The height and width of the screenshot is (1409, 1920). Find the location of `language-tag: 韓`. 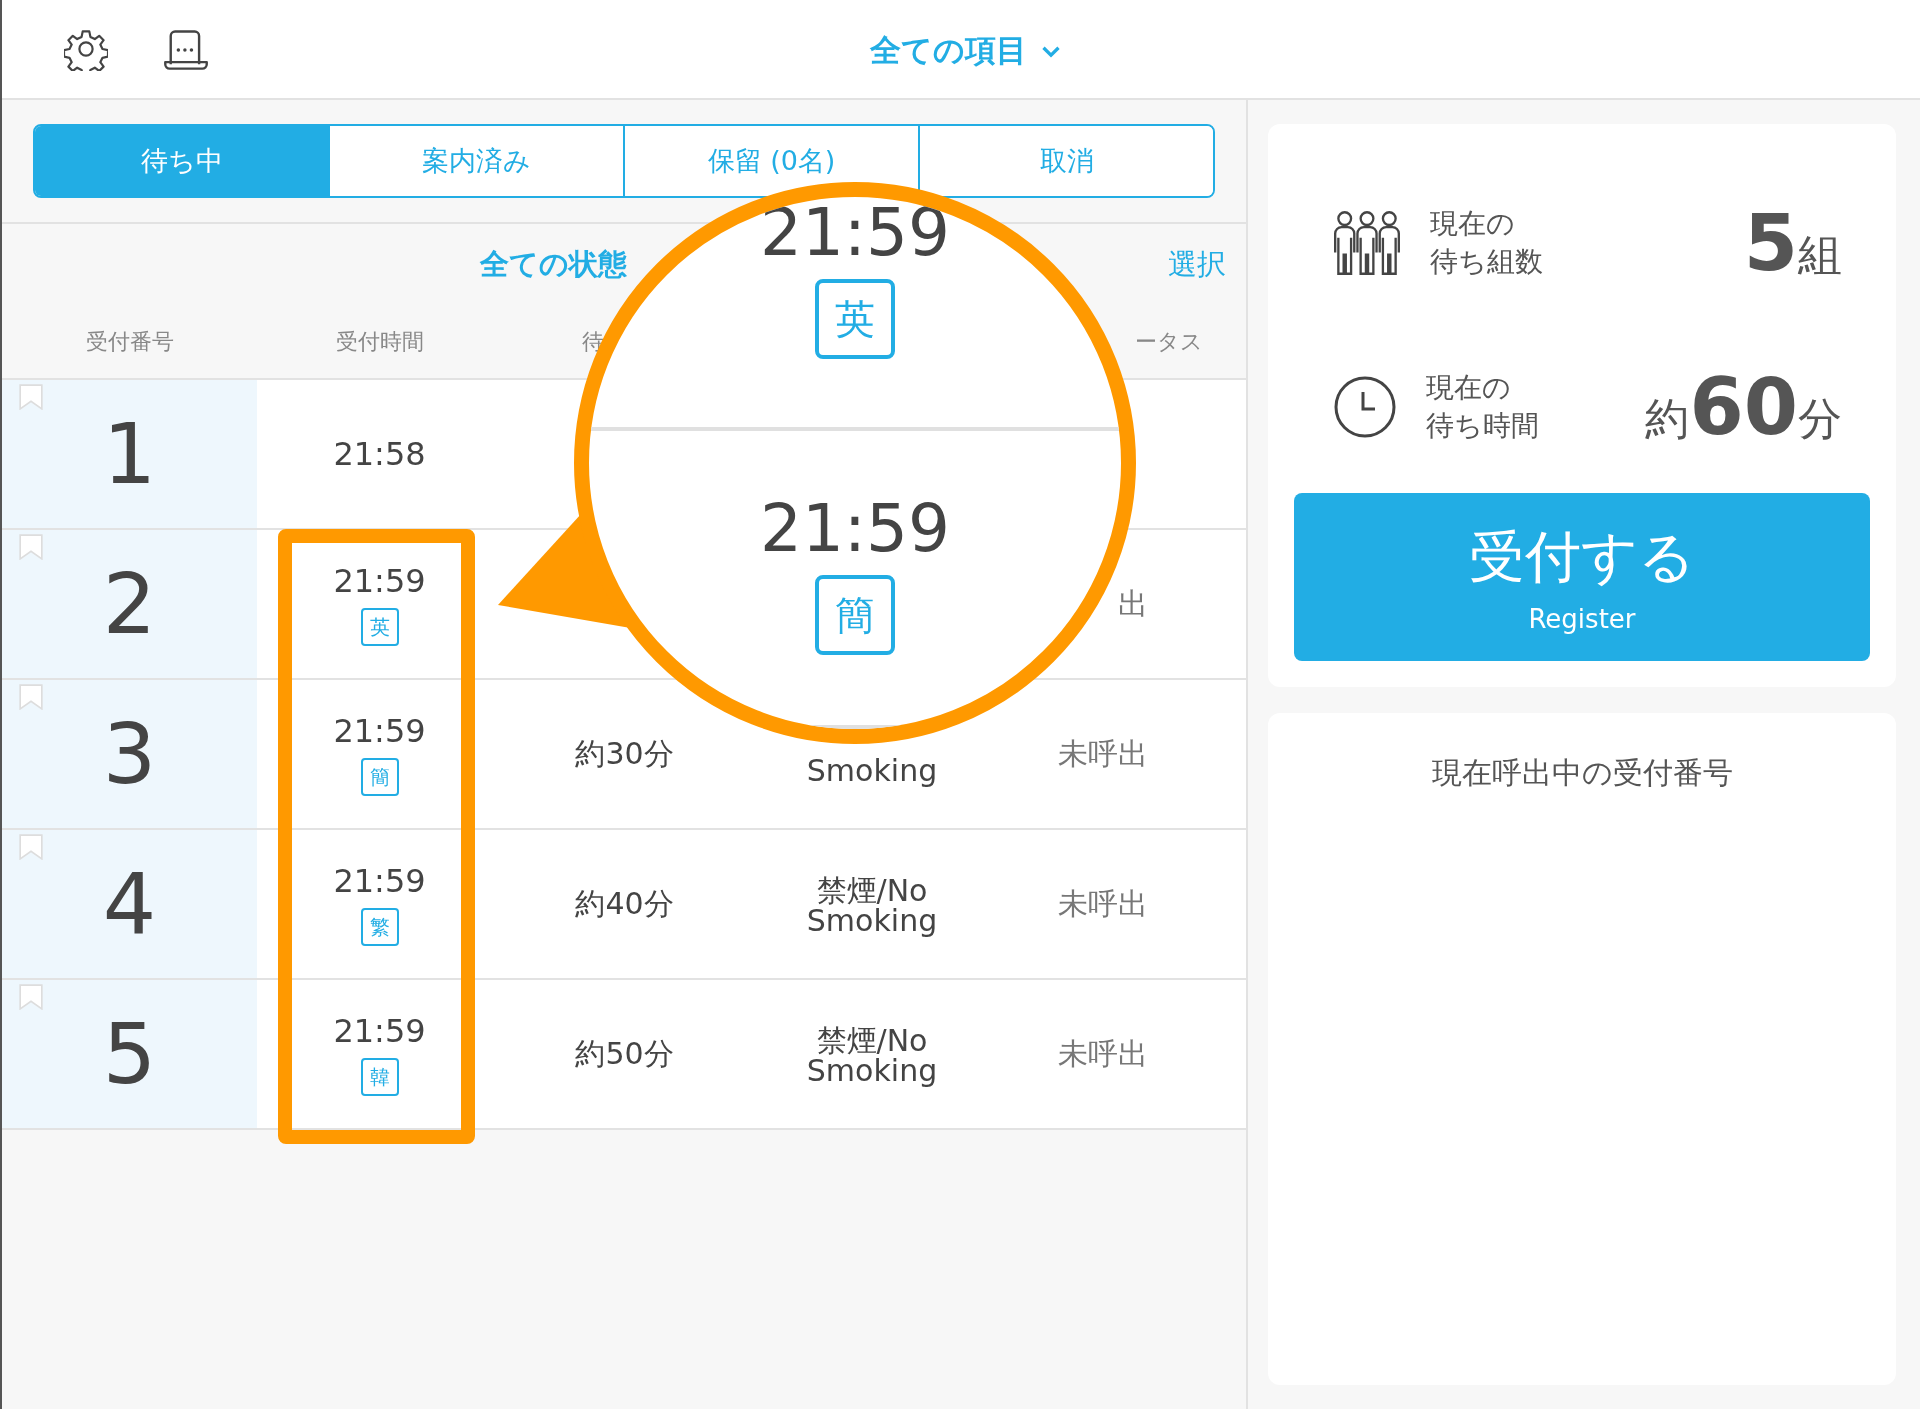

language-tag: 韓 is located at coordinates (379, 1077).